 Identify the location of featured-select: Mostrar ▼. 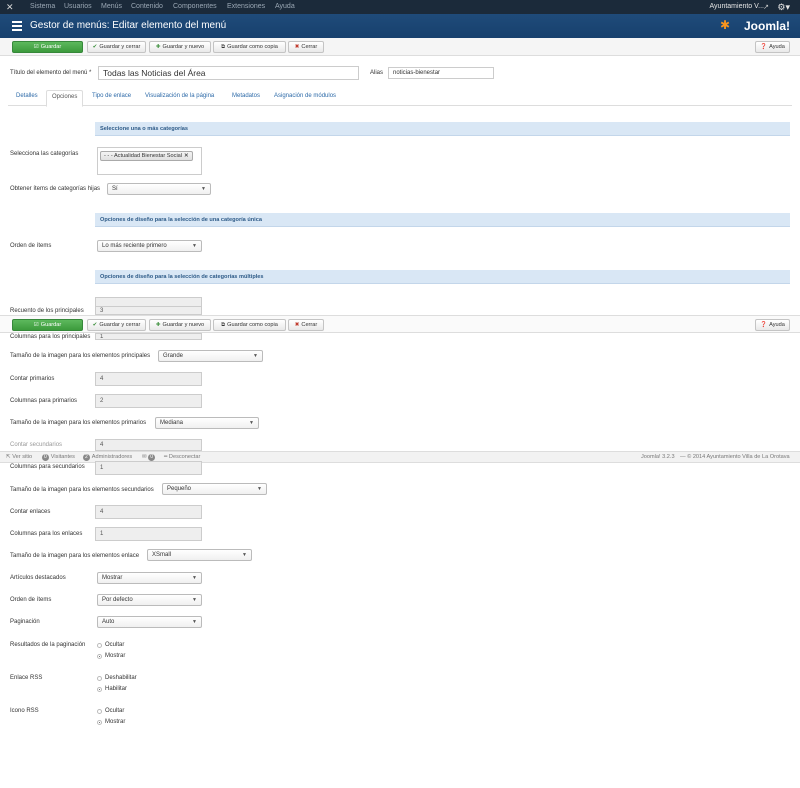
(149, 578).